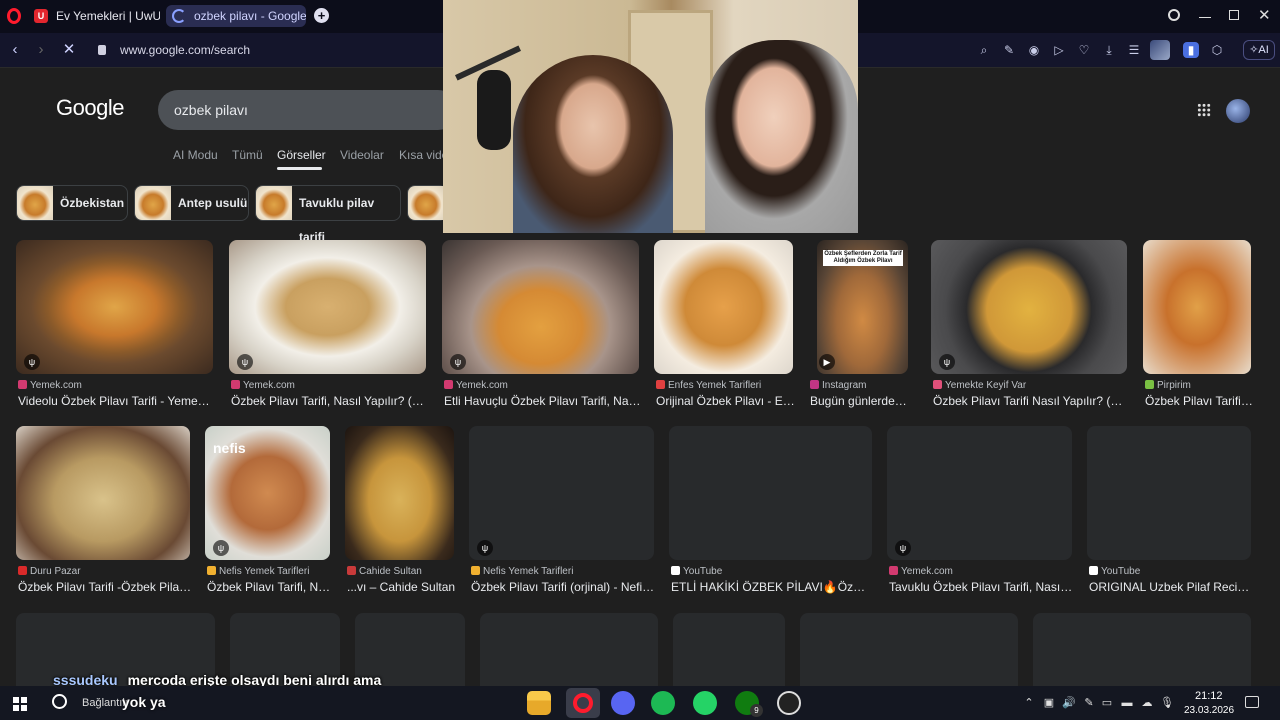  I want to click on account-avatar, so click(1238, 111).